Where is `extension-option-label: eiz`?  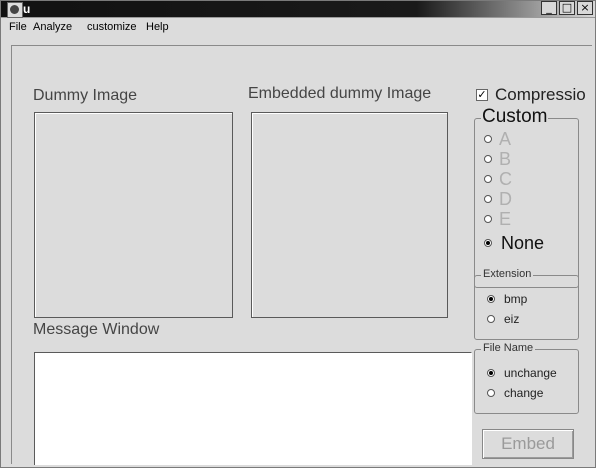 extension-option-label: eiz is located at coordinates (512, 319).